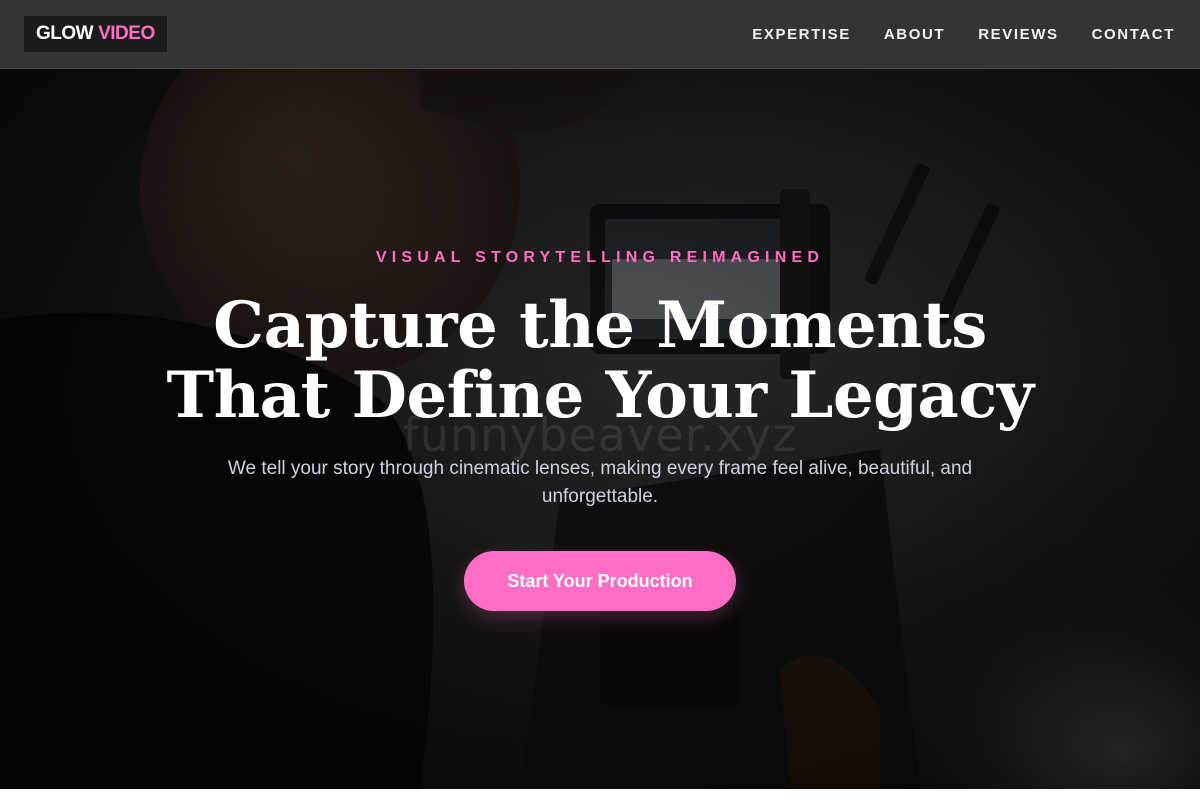 This screenshot has height=800, width=1200. Describe the element at coordinates (801, 34) in the screenshot. I see `nav-link-expertise: EXPERTISE` at that location.